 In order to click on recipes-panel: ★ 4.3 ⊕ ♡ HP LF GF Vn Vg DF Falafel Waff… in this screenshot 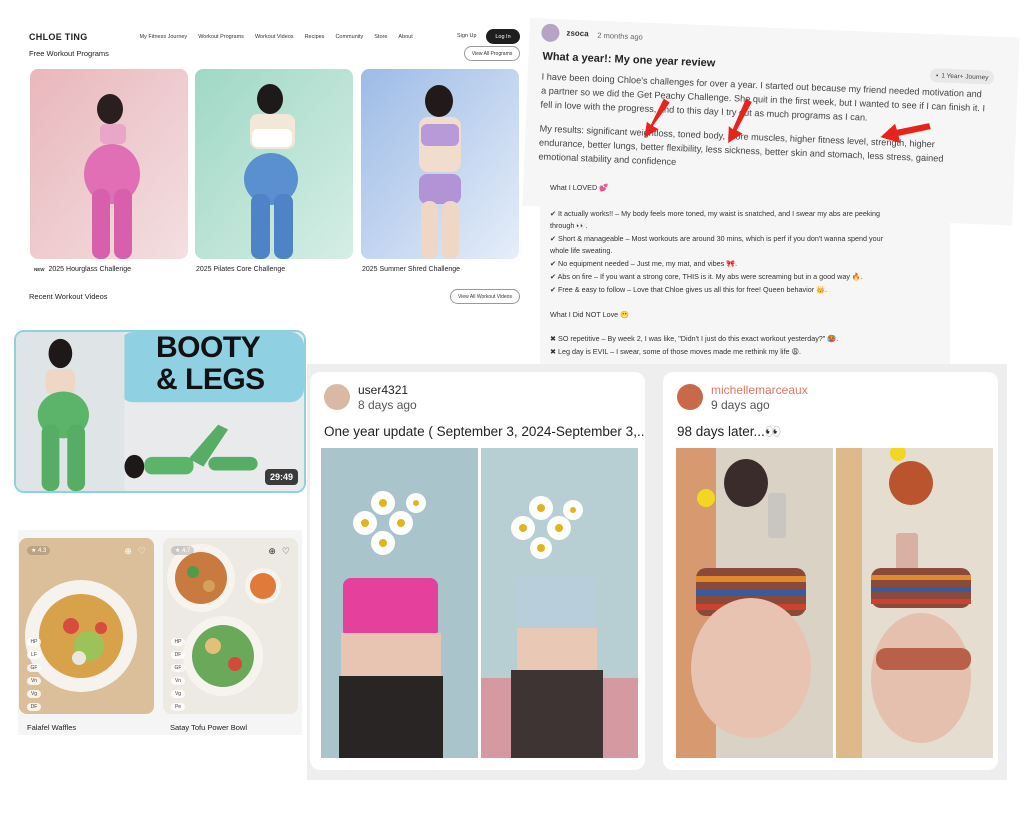, I will do `click(160, 632)`.